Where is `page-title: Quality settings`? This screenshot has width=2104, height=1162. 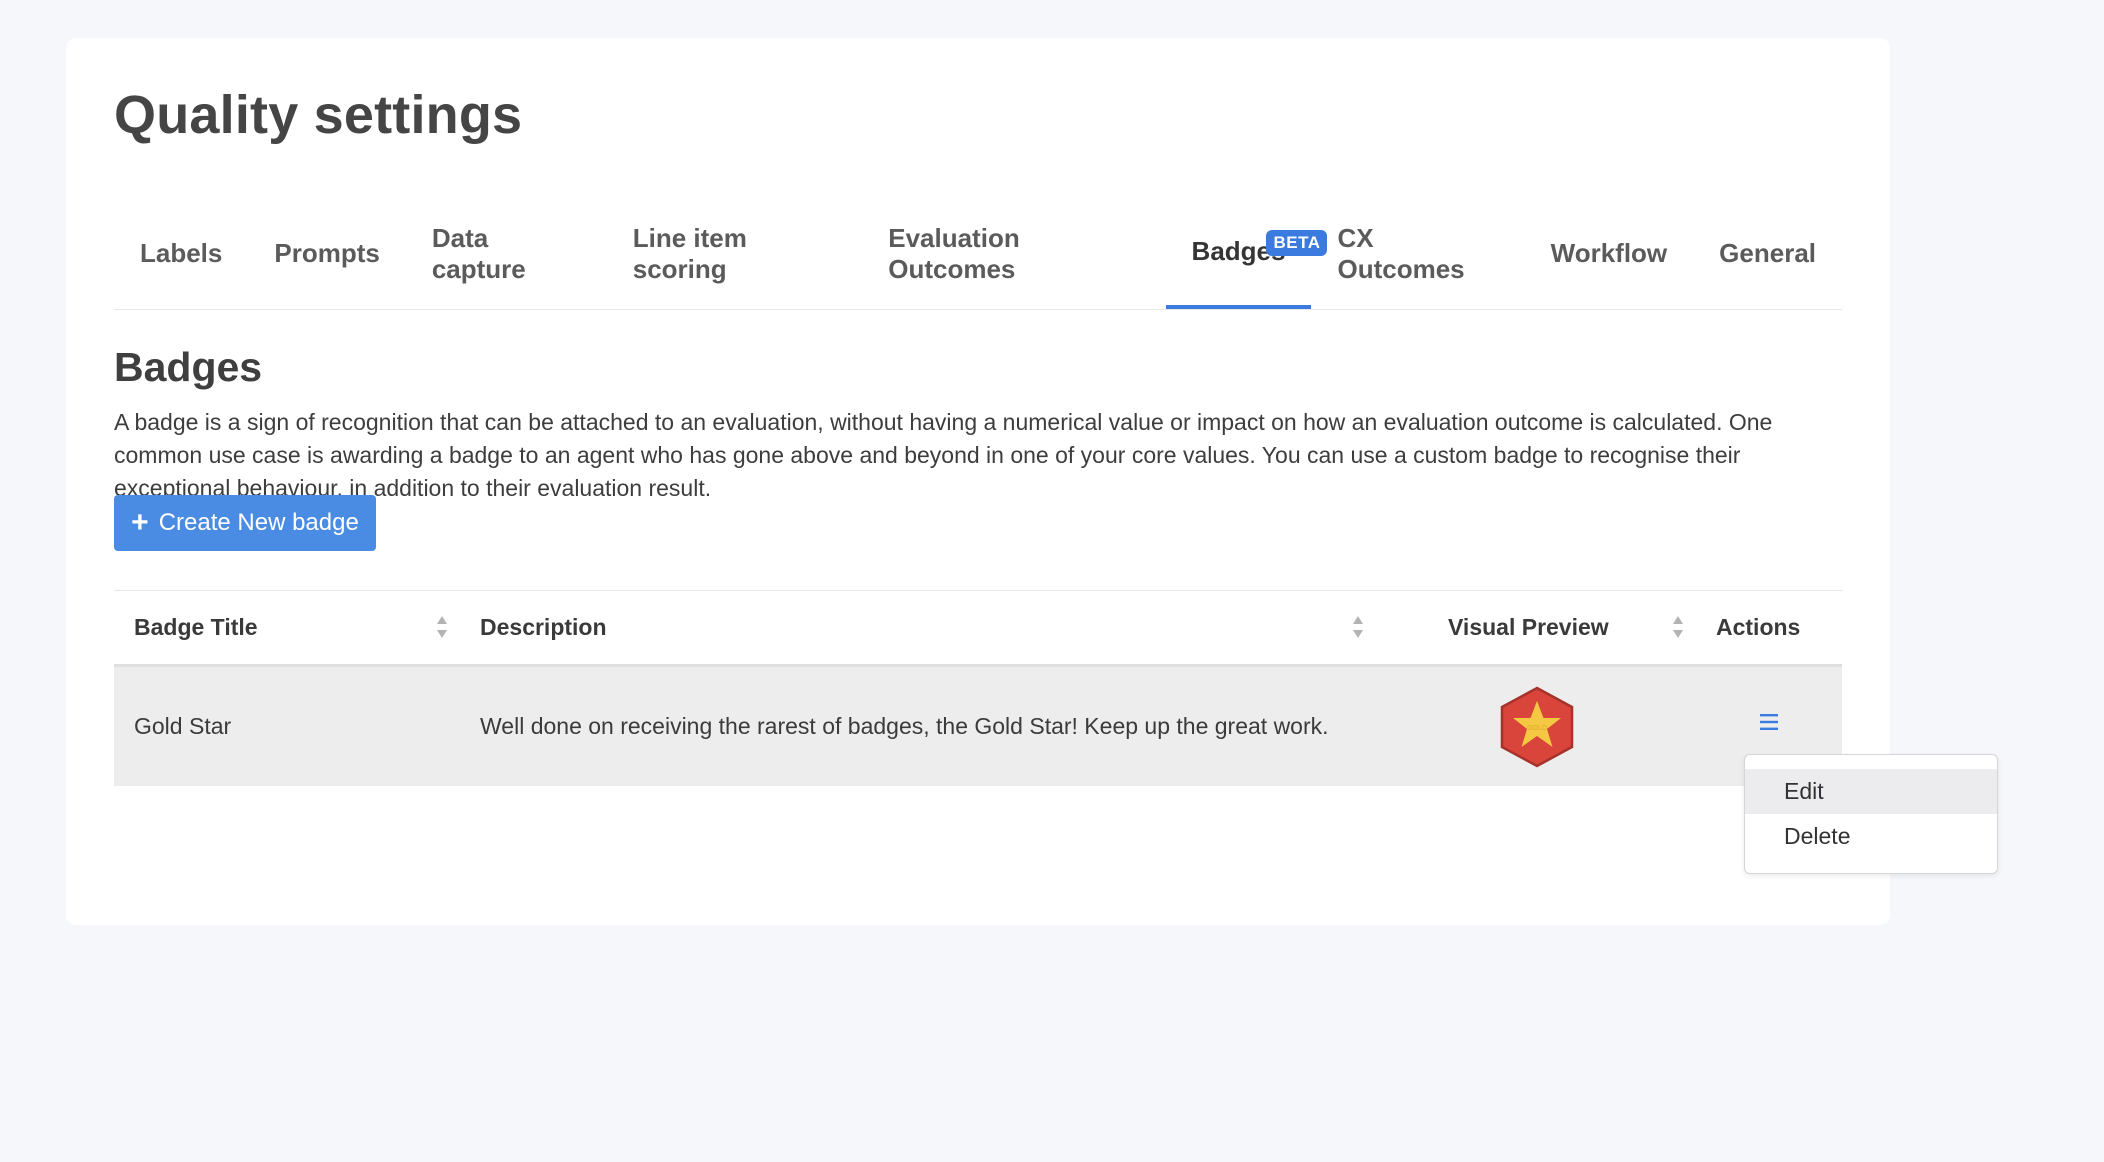 page-title: Quality settings is located at coordinates (318, 115).